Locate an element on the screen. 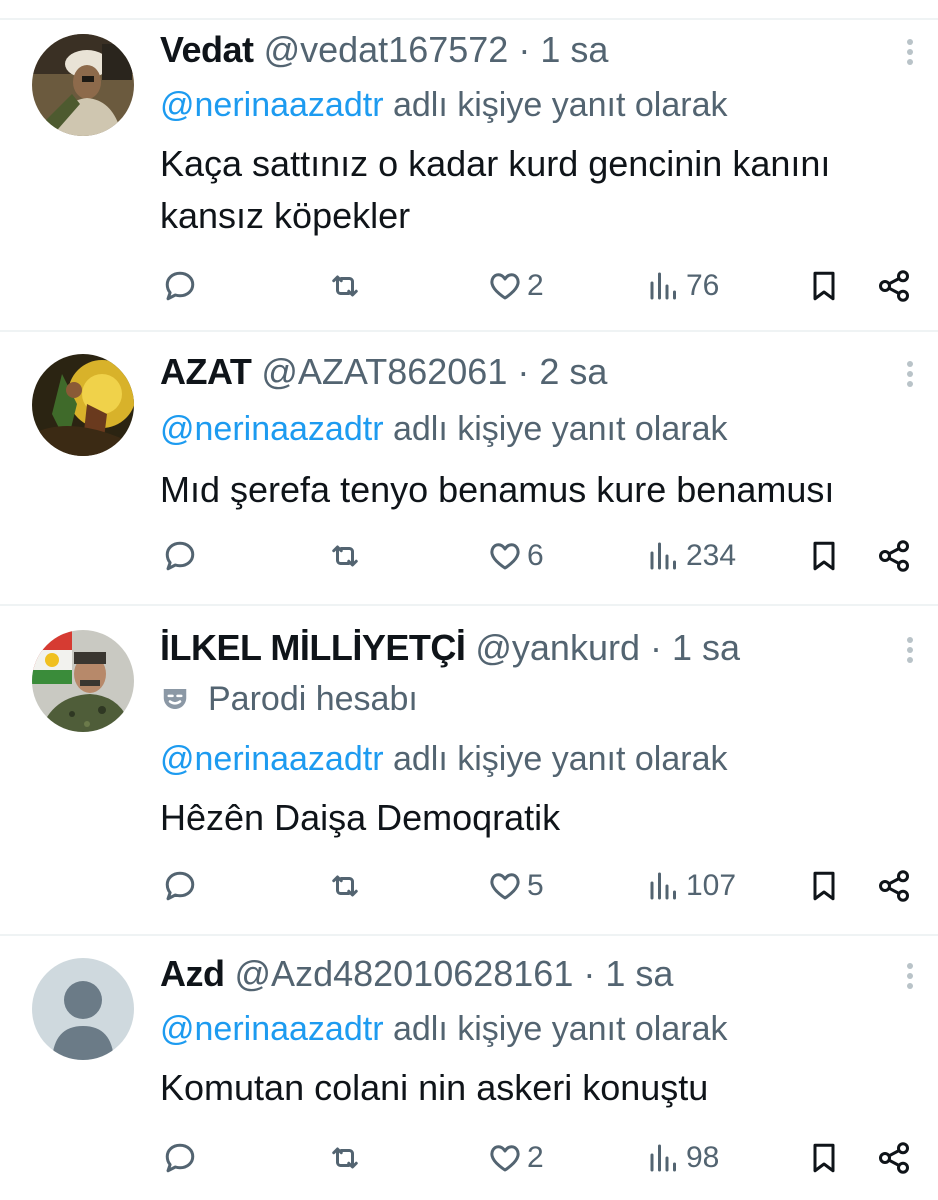  view-count: 107 is located at coordinates (711, 885).